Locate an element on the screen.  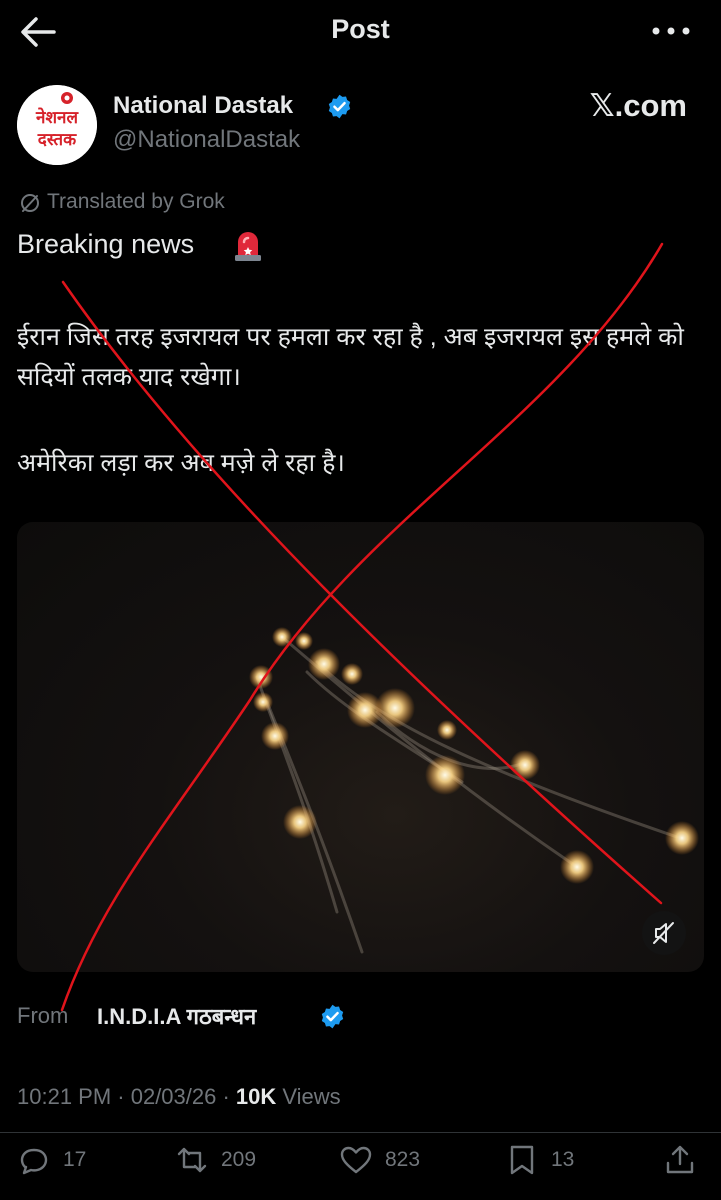
post-paragraph-2: अमेरिका लड़ा कर अब मज़े ले रहा है। is located at coordinates (181, 463).